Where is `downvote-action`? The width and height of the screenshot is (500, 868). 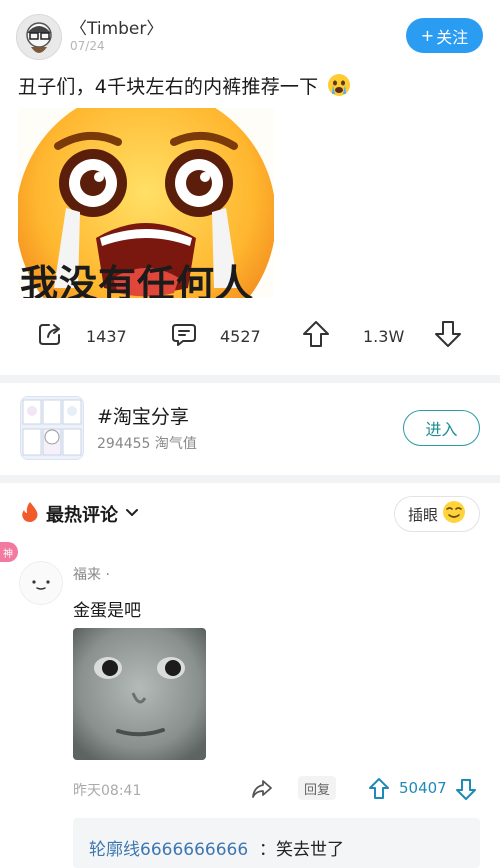
downvote-action is located at coordinates (448, 336).